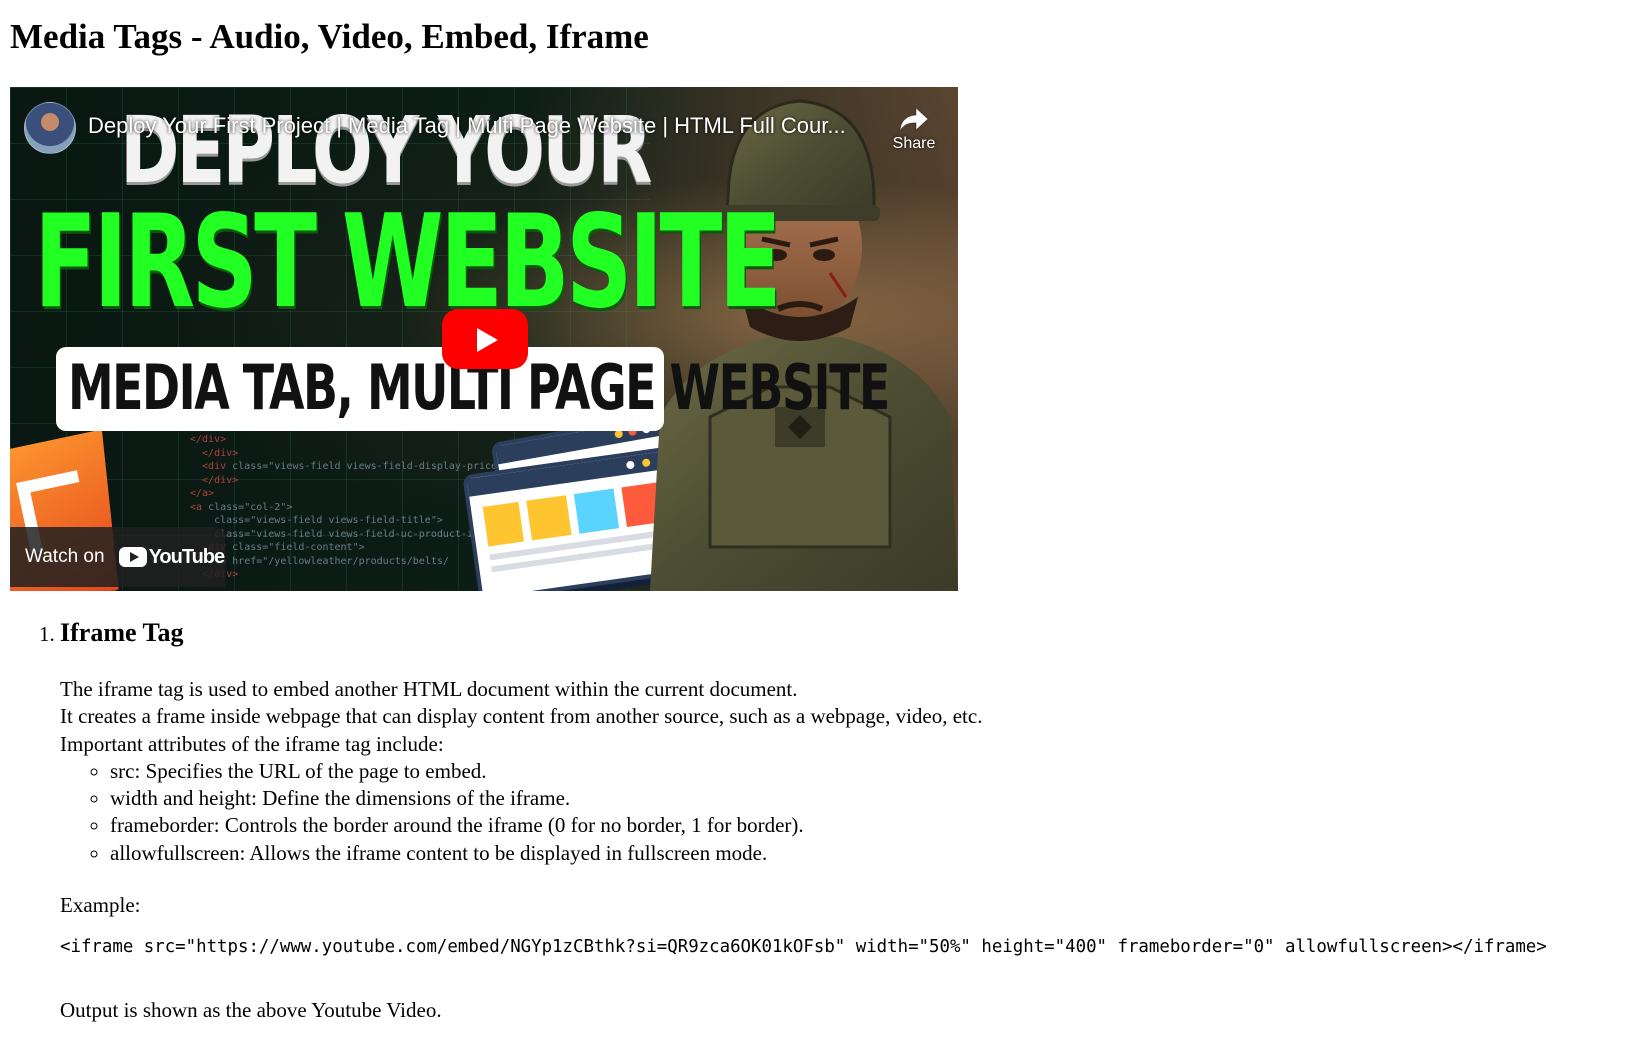 This screenshot has width=1640, height=1059. Describe the element at coordinates (329, 36) in the screenshot. I see `page-title: Media Tags - Audio, Video, Embed, Iframe` at that location.